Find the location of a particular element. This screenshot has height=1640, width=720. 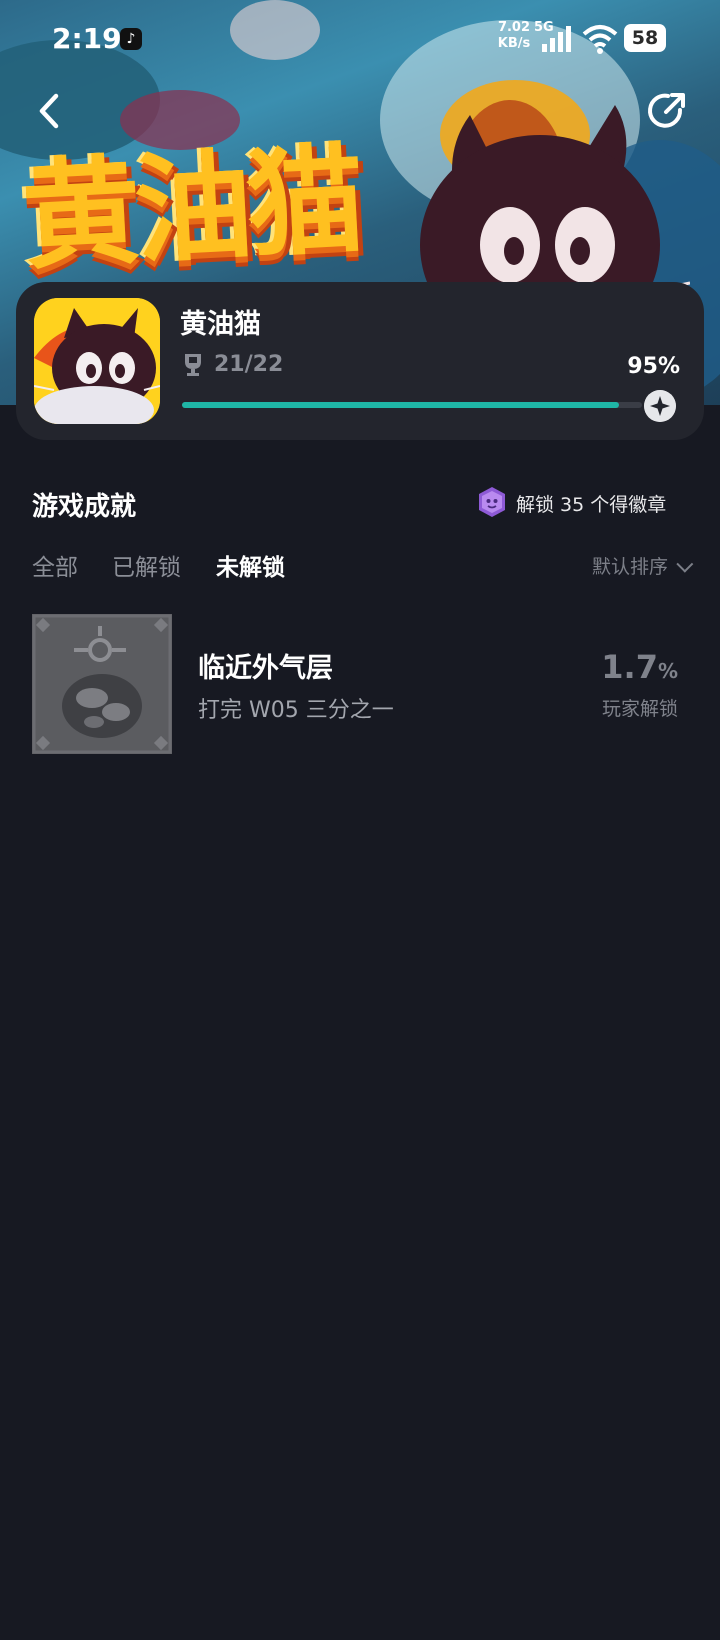

progress-percent: 95% is located at coordinates (653, 366).